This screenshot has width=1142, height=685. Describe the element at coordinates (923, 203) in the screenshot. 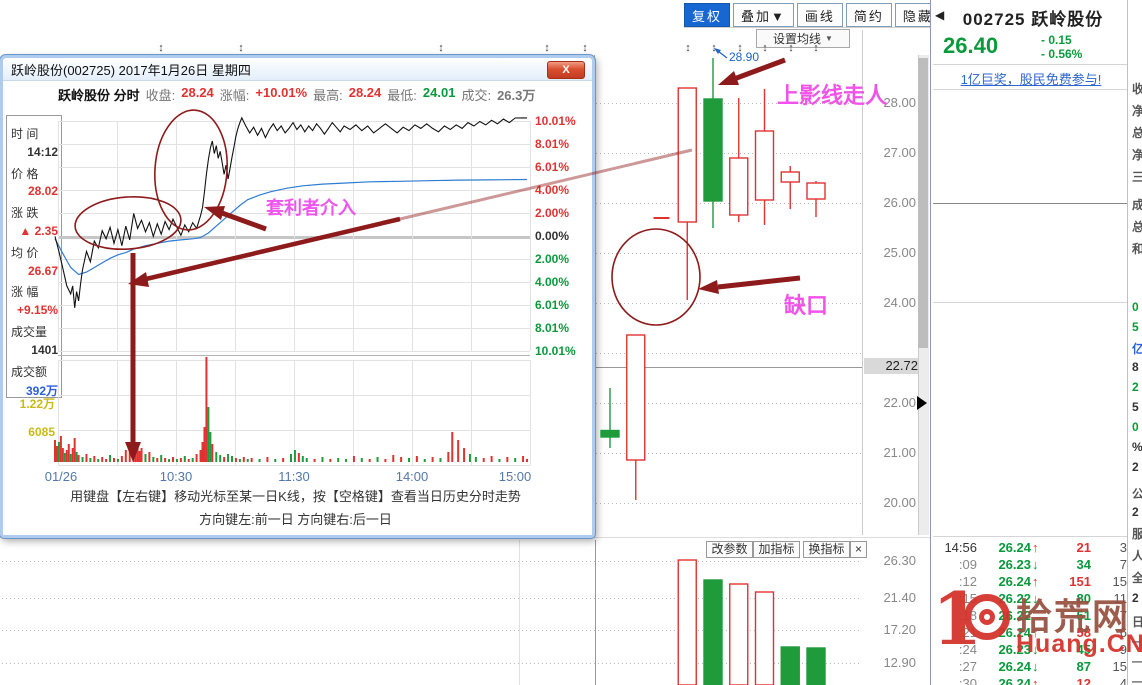

I see `scrollbar-thumb` at that location.